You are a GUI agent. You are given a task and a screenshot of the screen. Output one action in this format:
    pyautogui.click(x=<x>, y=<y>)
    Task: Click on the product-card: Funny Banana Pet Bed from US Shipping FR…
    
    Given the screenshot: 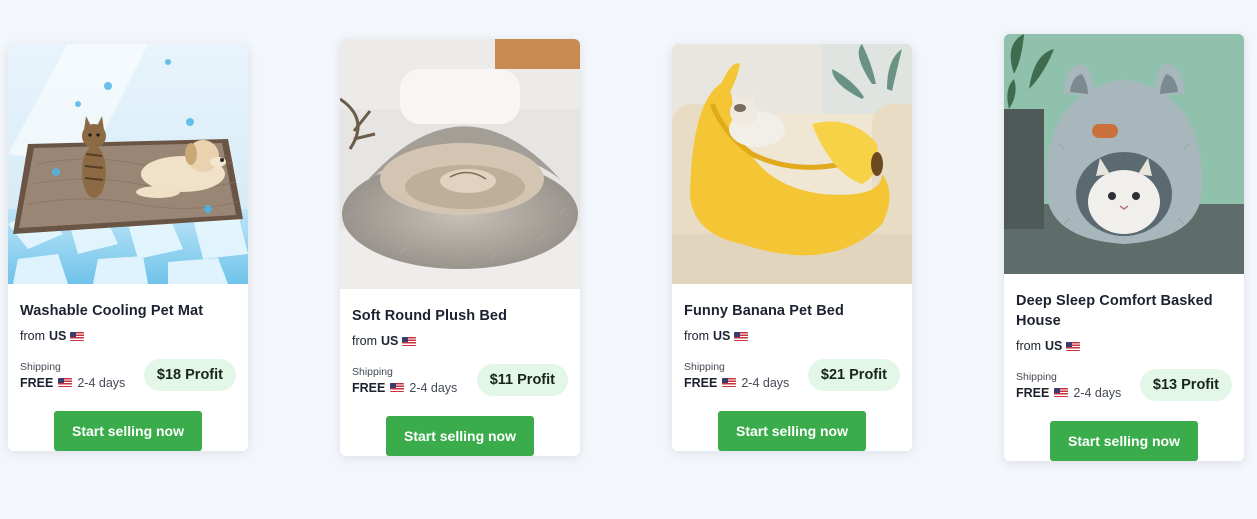 What is the action you would take?
    pyautogui.click(x=792, y=247)
    